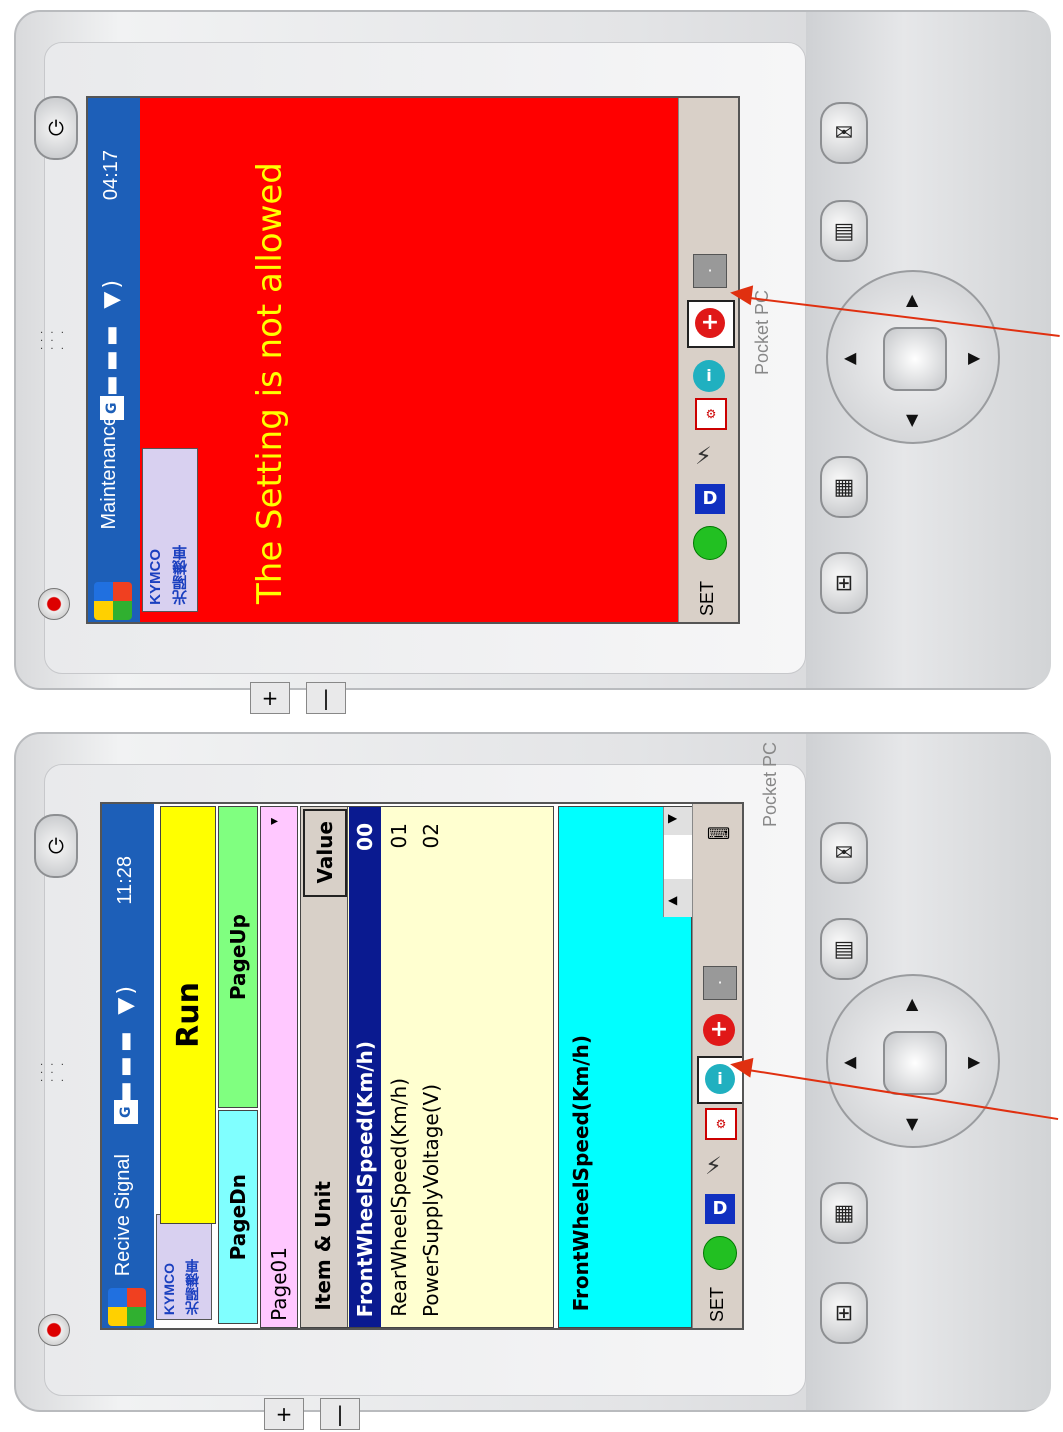 The width and height of the screenshot is (1063, 1432). I want to click on table-header-row: Item & Unit Value, so click(324, 1067).